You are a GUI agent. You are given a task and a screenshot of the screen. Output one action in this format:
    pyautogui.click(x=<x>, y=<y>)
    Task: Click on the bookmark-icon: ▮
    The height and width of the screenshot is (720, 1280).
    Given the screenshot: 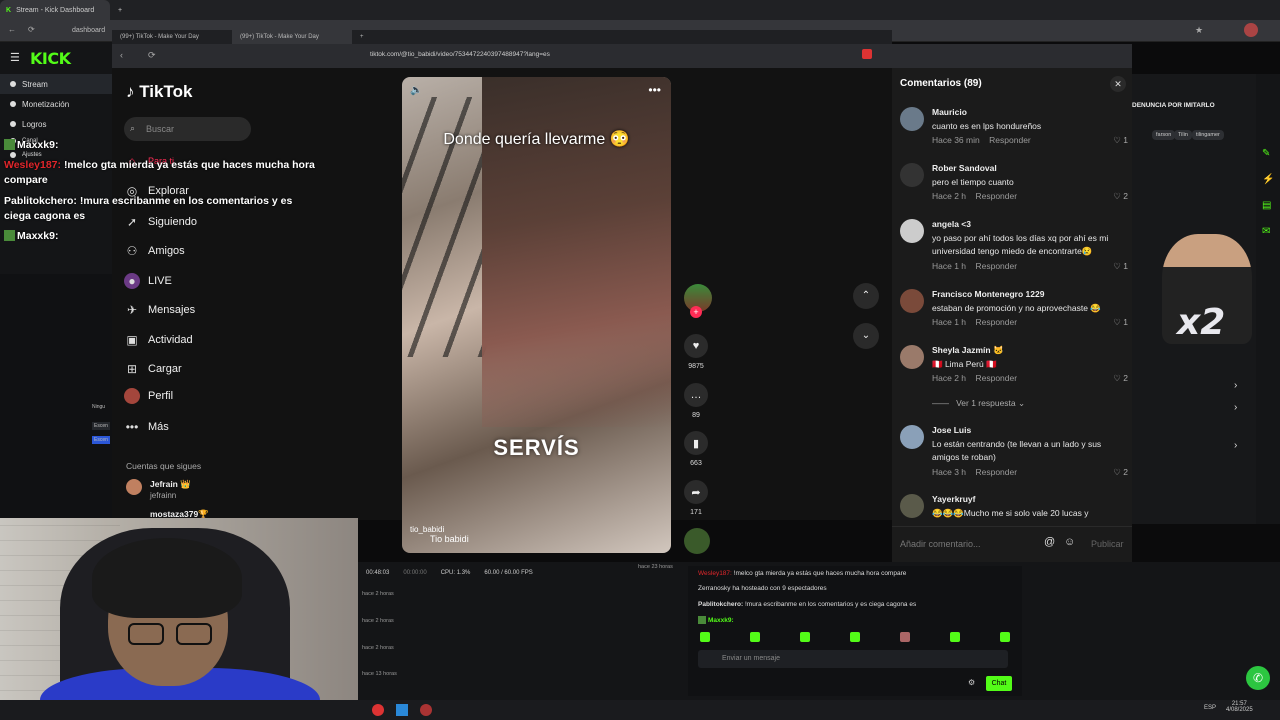 What is the action you would take?
    pyautogui.click(x=696, y=443)
    